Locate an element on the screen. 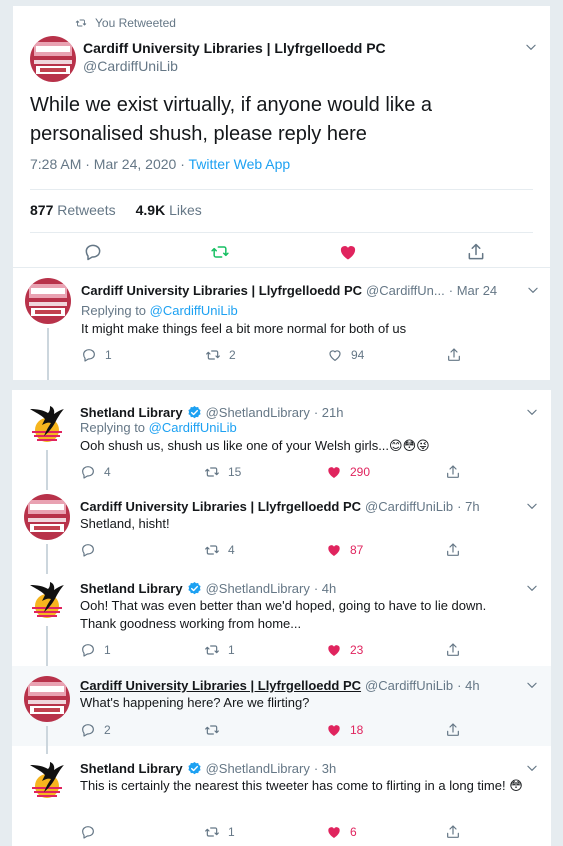 The width and height of the screenshot is (563, 846). like-button: 290 is located at coordinates (348, 472).